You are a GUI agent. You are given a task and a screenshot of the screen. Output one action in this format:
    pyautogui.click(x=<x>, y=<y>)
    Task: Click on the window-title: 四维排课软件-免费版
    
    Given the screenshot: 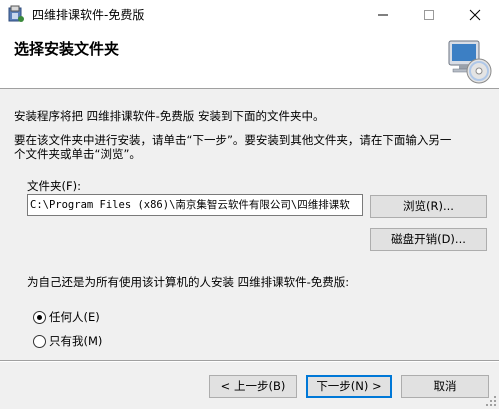 What is the action you would take?
    pyautogui.click(x=88, y=15)
    